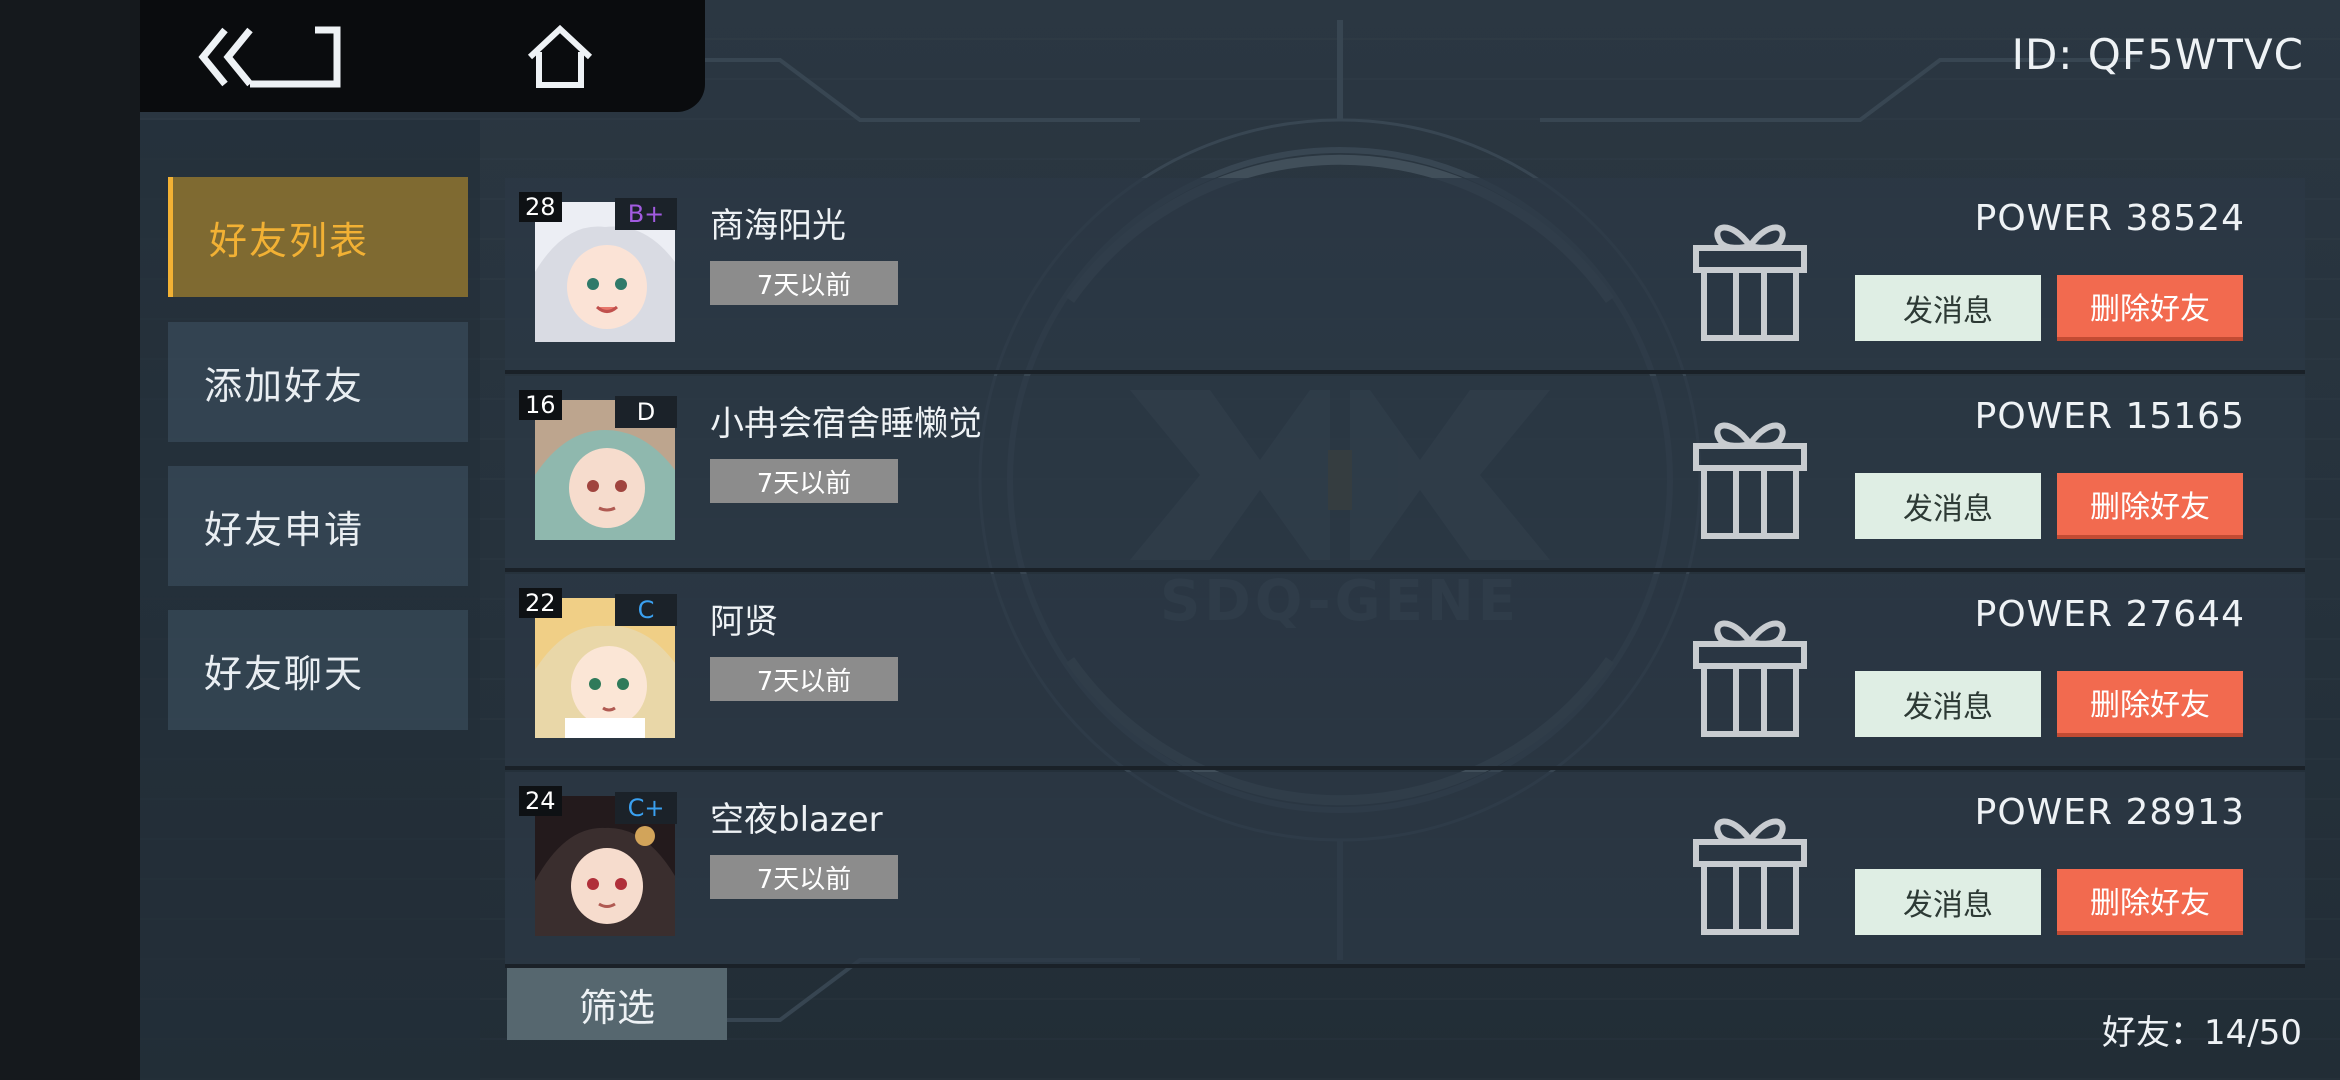  I want to click on sidebar-item-add-friend: 添加好友, so click(318, 382).